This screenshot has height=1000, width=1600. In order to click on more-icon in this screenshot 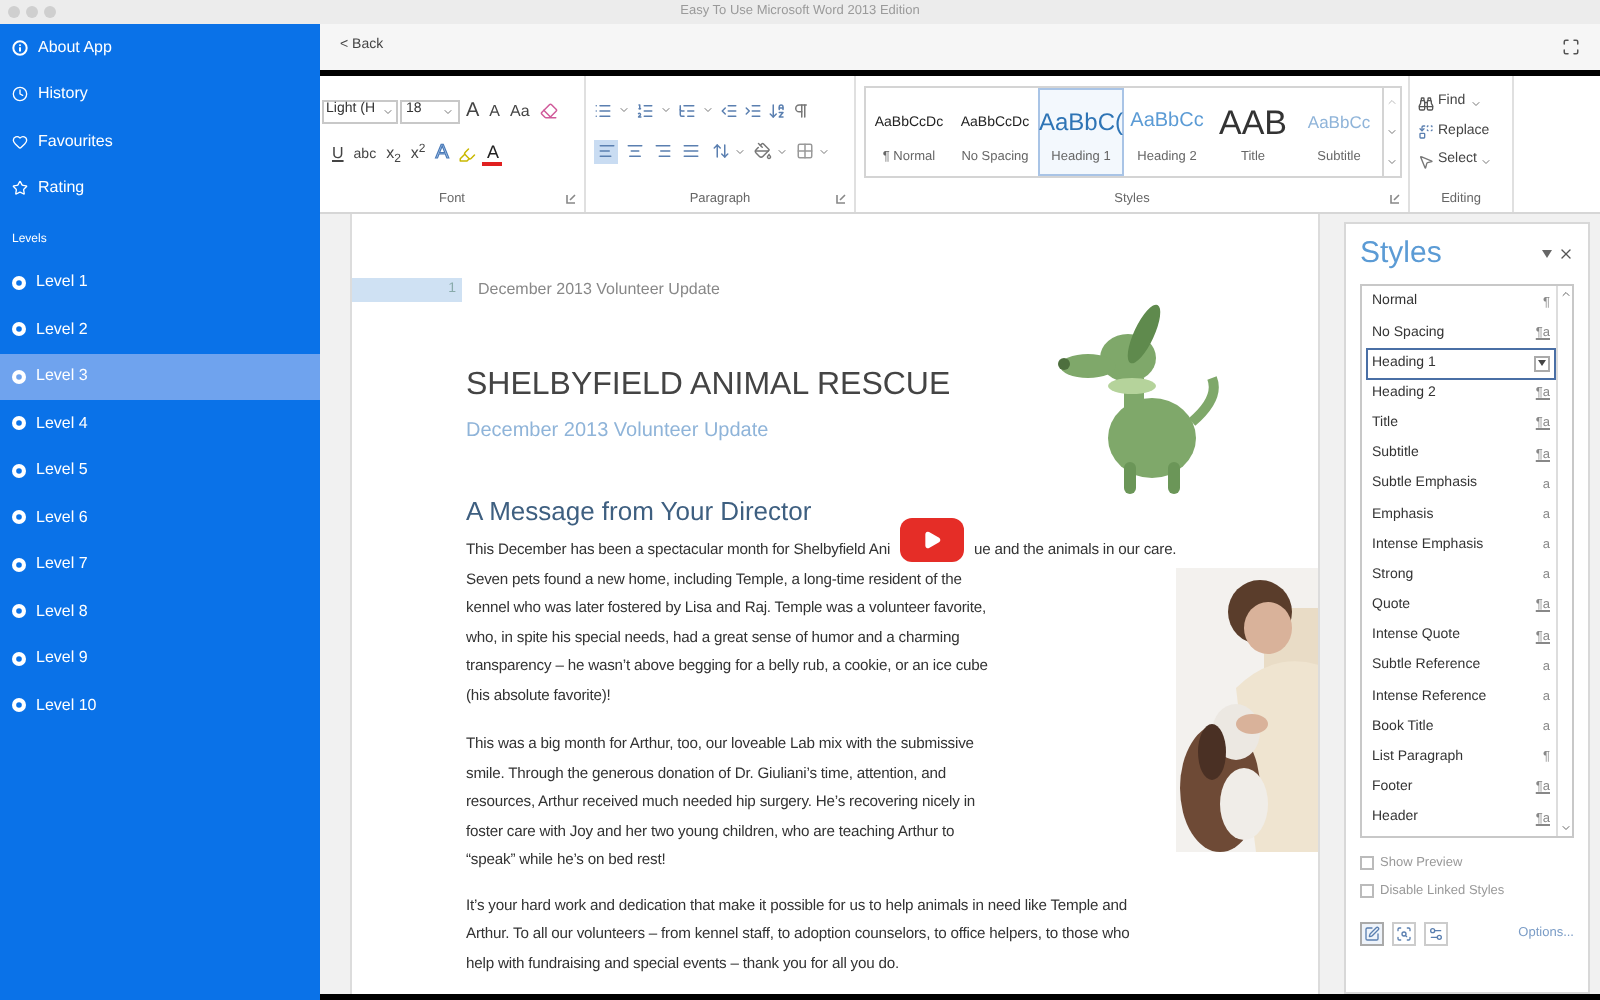, I will do `click(1392, 161)`.